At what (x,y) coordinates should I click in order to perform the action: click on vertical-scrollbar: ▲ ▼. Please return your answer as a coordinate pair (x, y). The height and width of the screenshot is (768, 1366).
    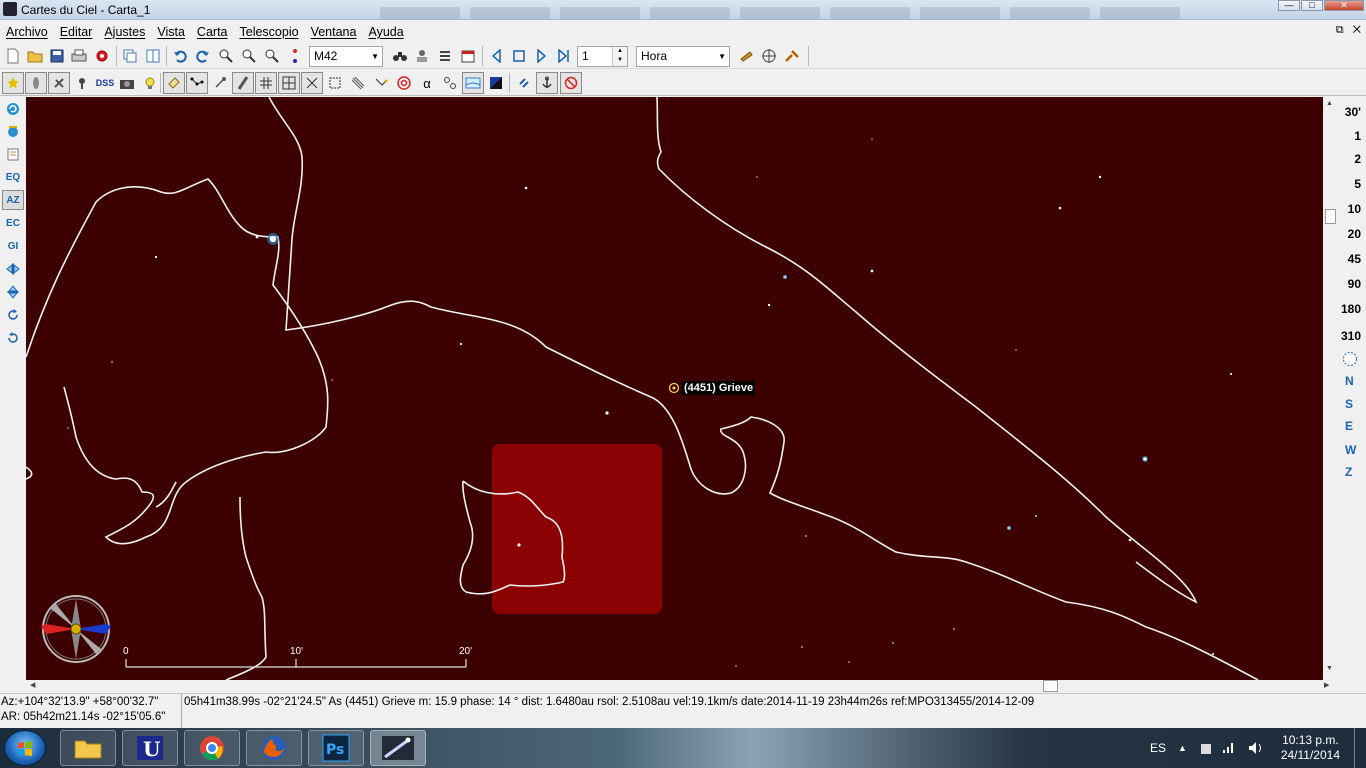
    Looking at the image, I should click on (1330, 388).